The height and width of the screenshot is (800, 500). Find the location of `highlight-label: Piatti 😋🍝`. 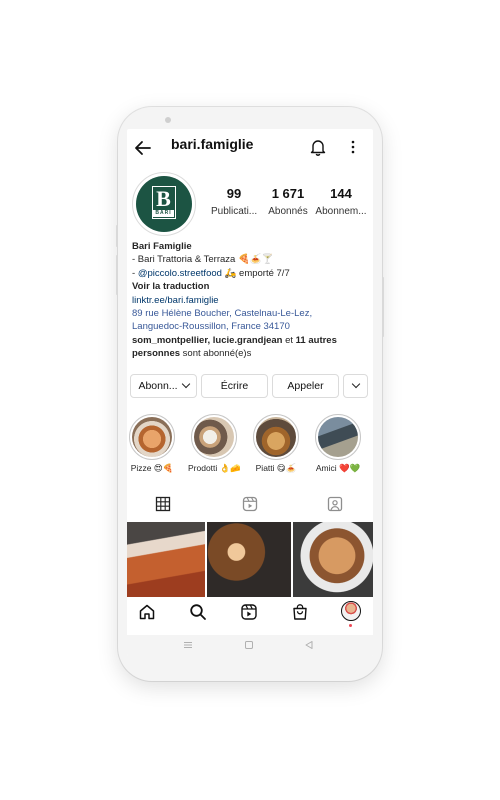

highlight-label: Piatti 😋🍝 is located at coordinates (276, 468).